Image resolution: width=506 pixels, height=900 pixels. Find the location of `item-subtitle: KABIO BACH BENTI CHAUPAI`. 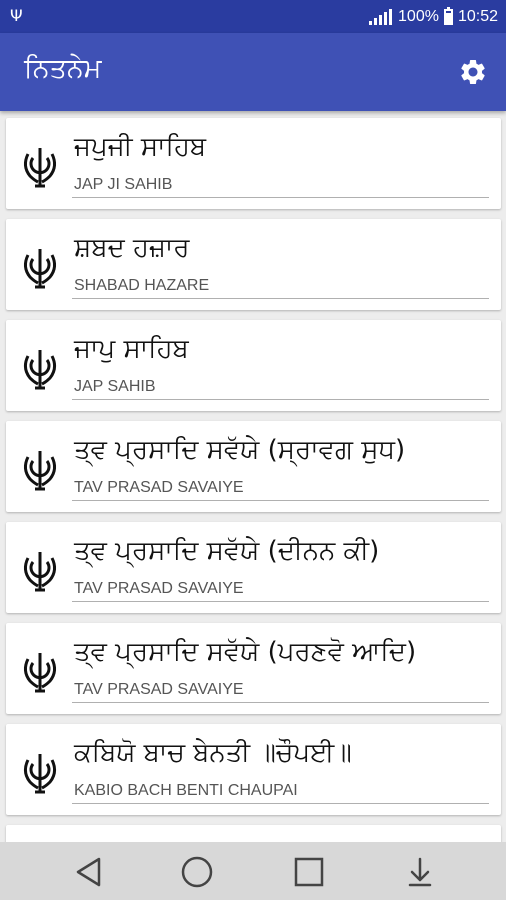

item-subtitle: KABIO BACH BENTI CHAUPAI is located at coordinates (186, 790).